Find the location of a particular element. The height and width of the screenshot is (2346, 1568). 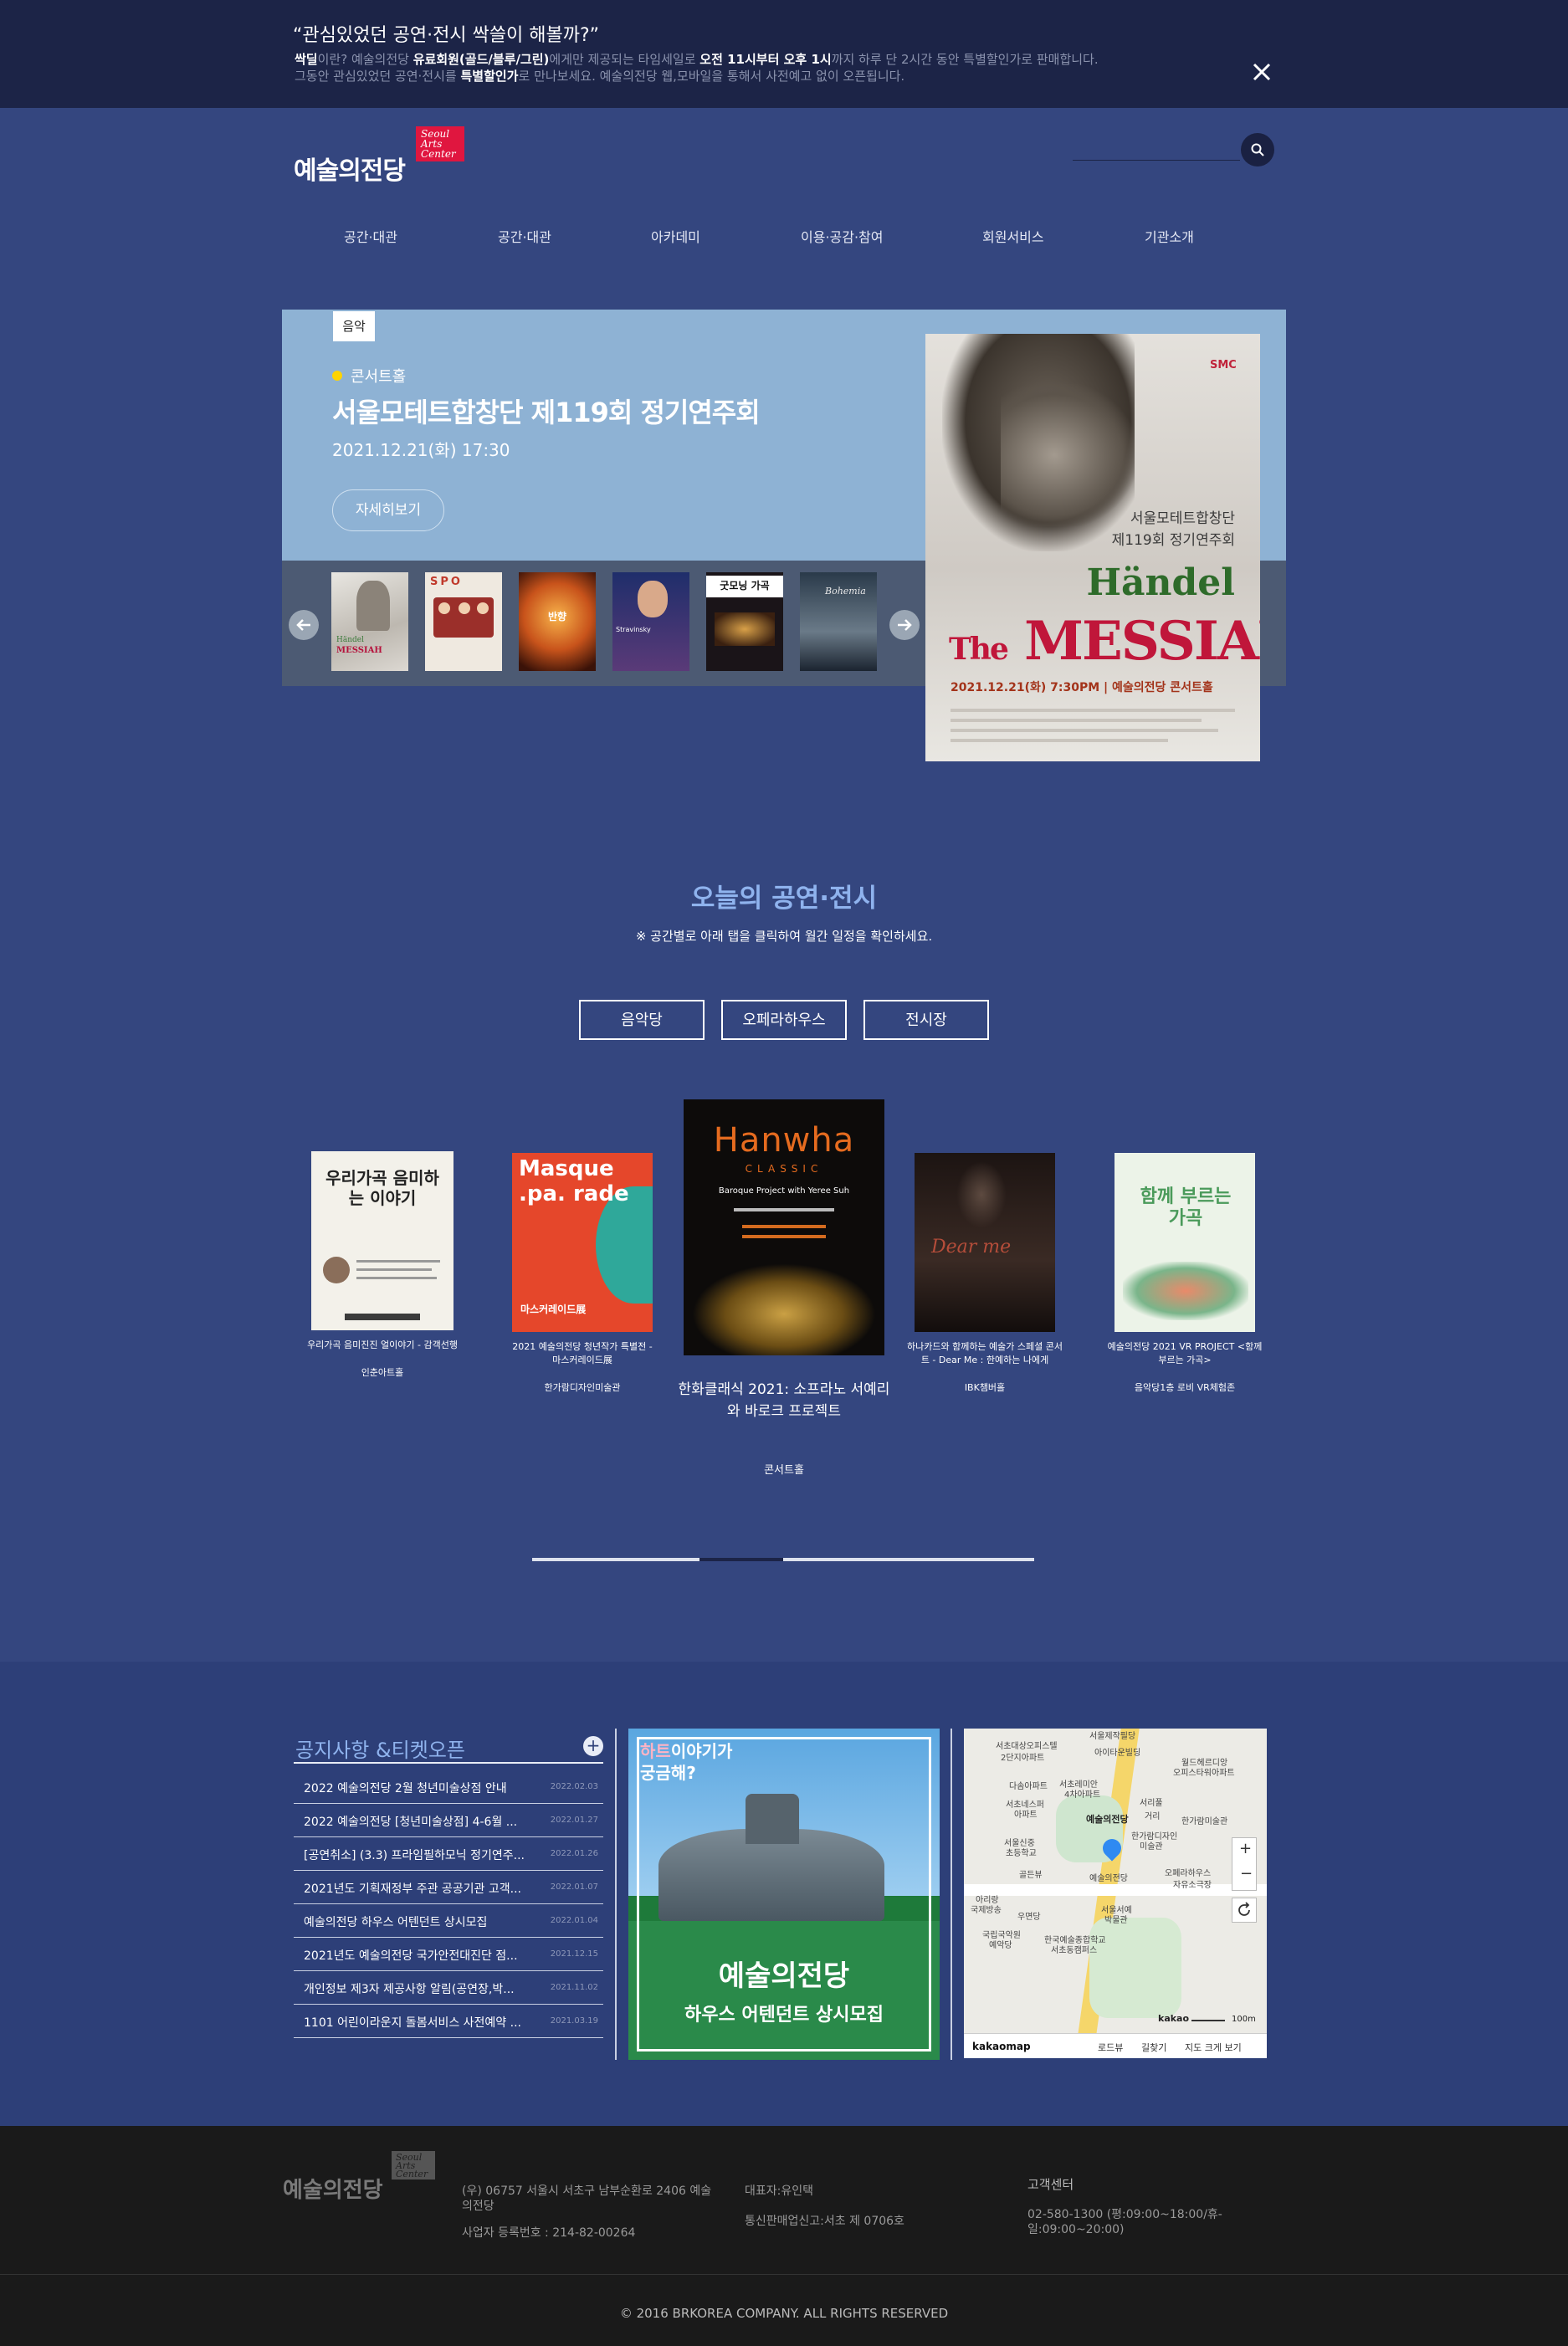

footer-logo: 예술의전당 Seoul Arts Center is located at coordinates (363, 2176).